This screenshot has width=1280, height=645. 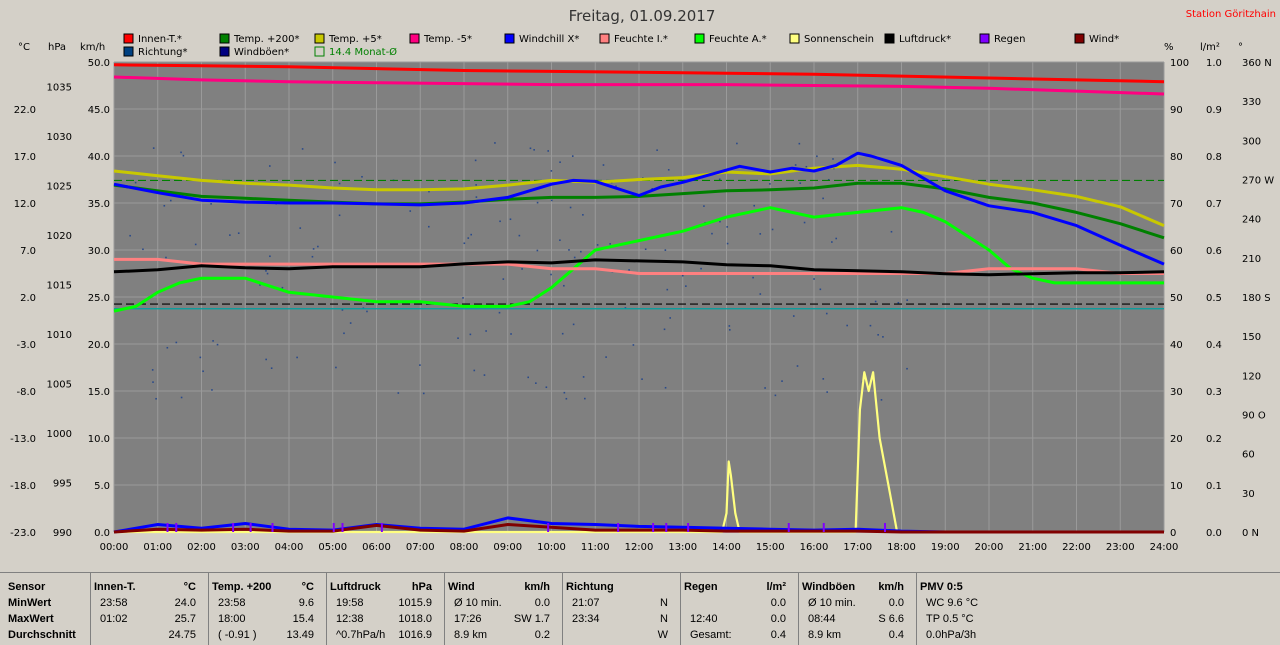 I want to click on x-tick-label: 00:00, so click(x=114, y=547).